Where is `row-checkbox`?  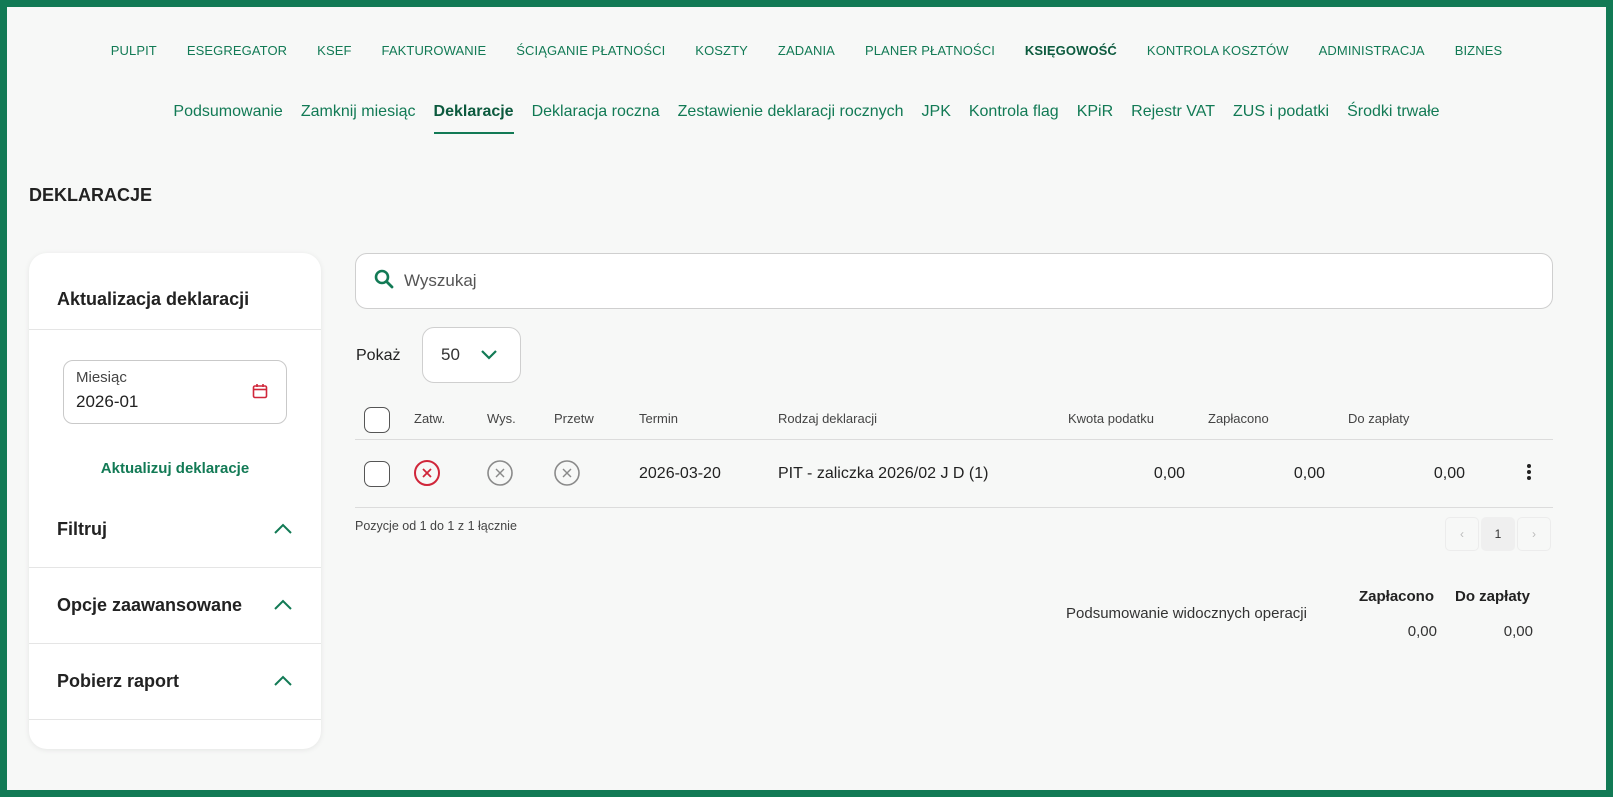 row-checkbox is located at coordinates (377, 474).